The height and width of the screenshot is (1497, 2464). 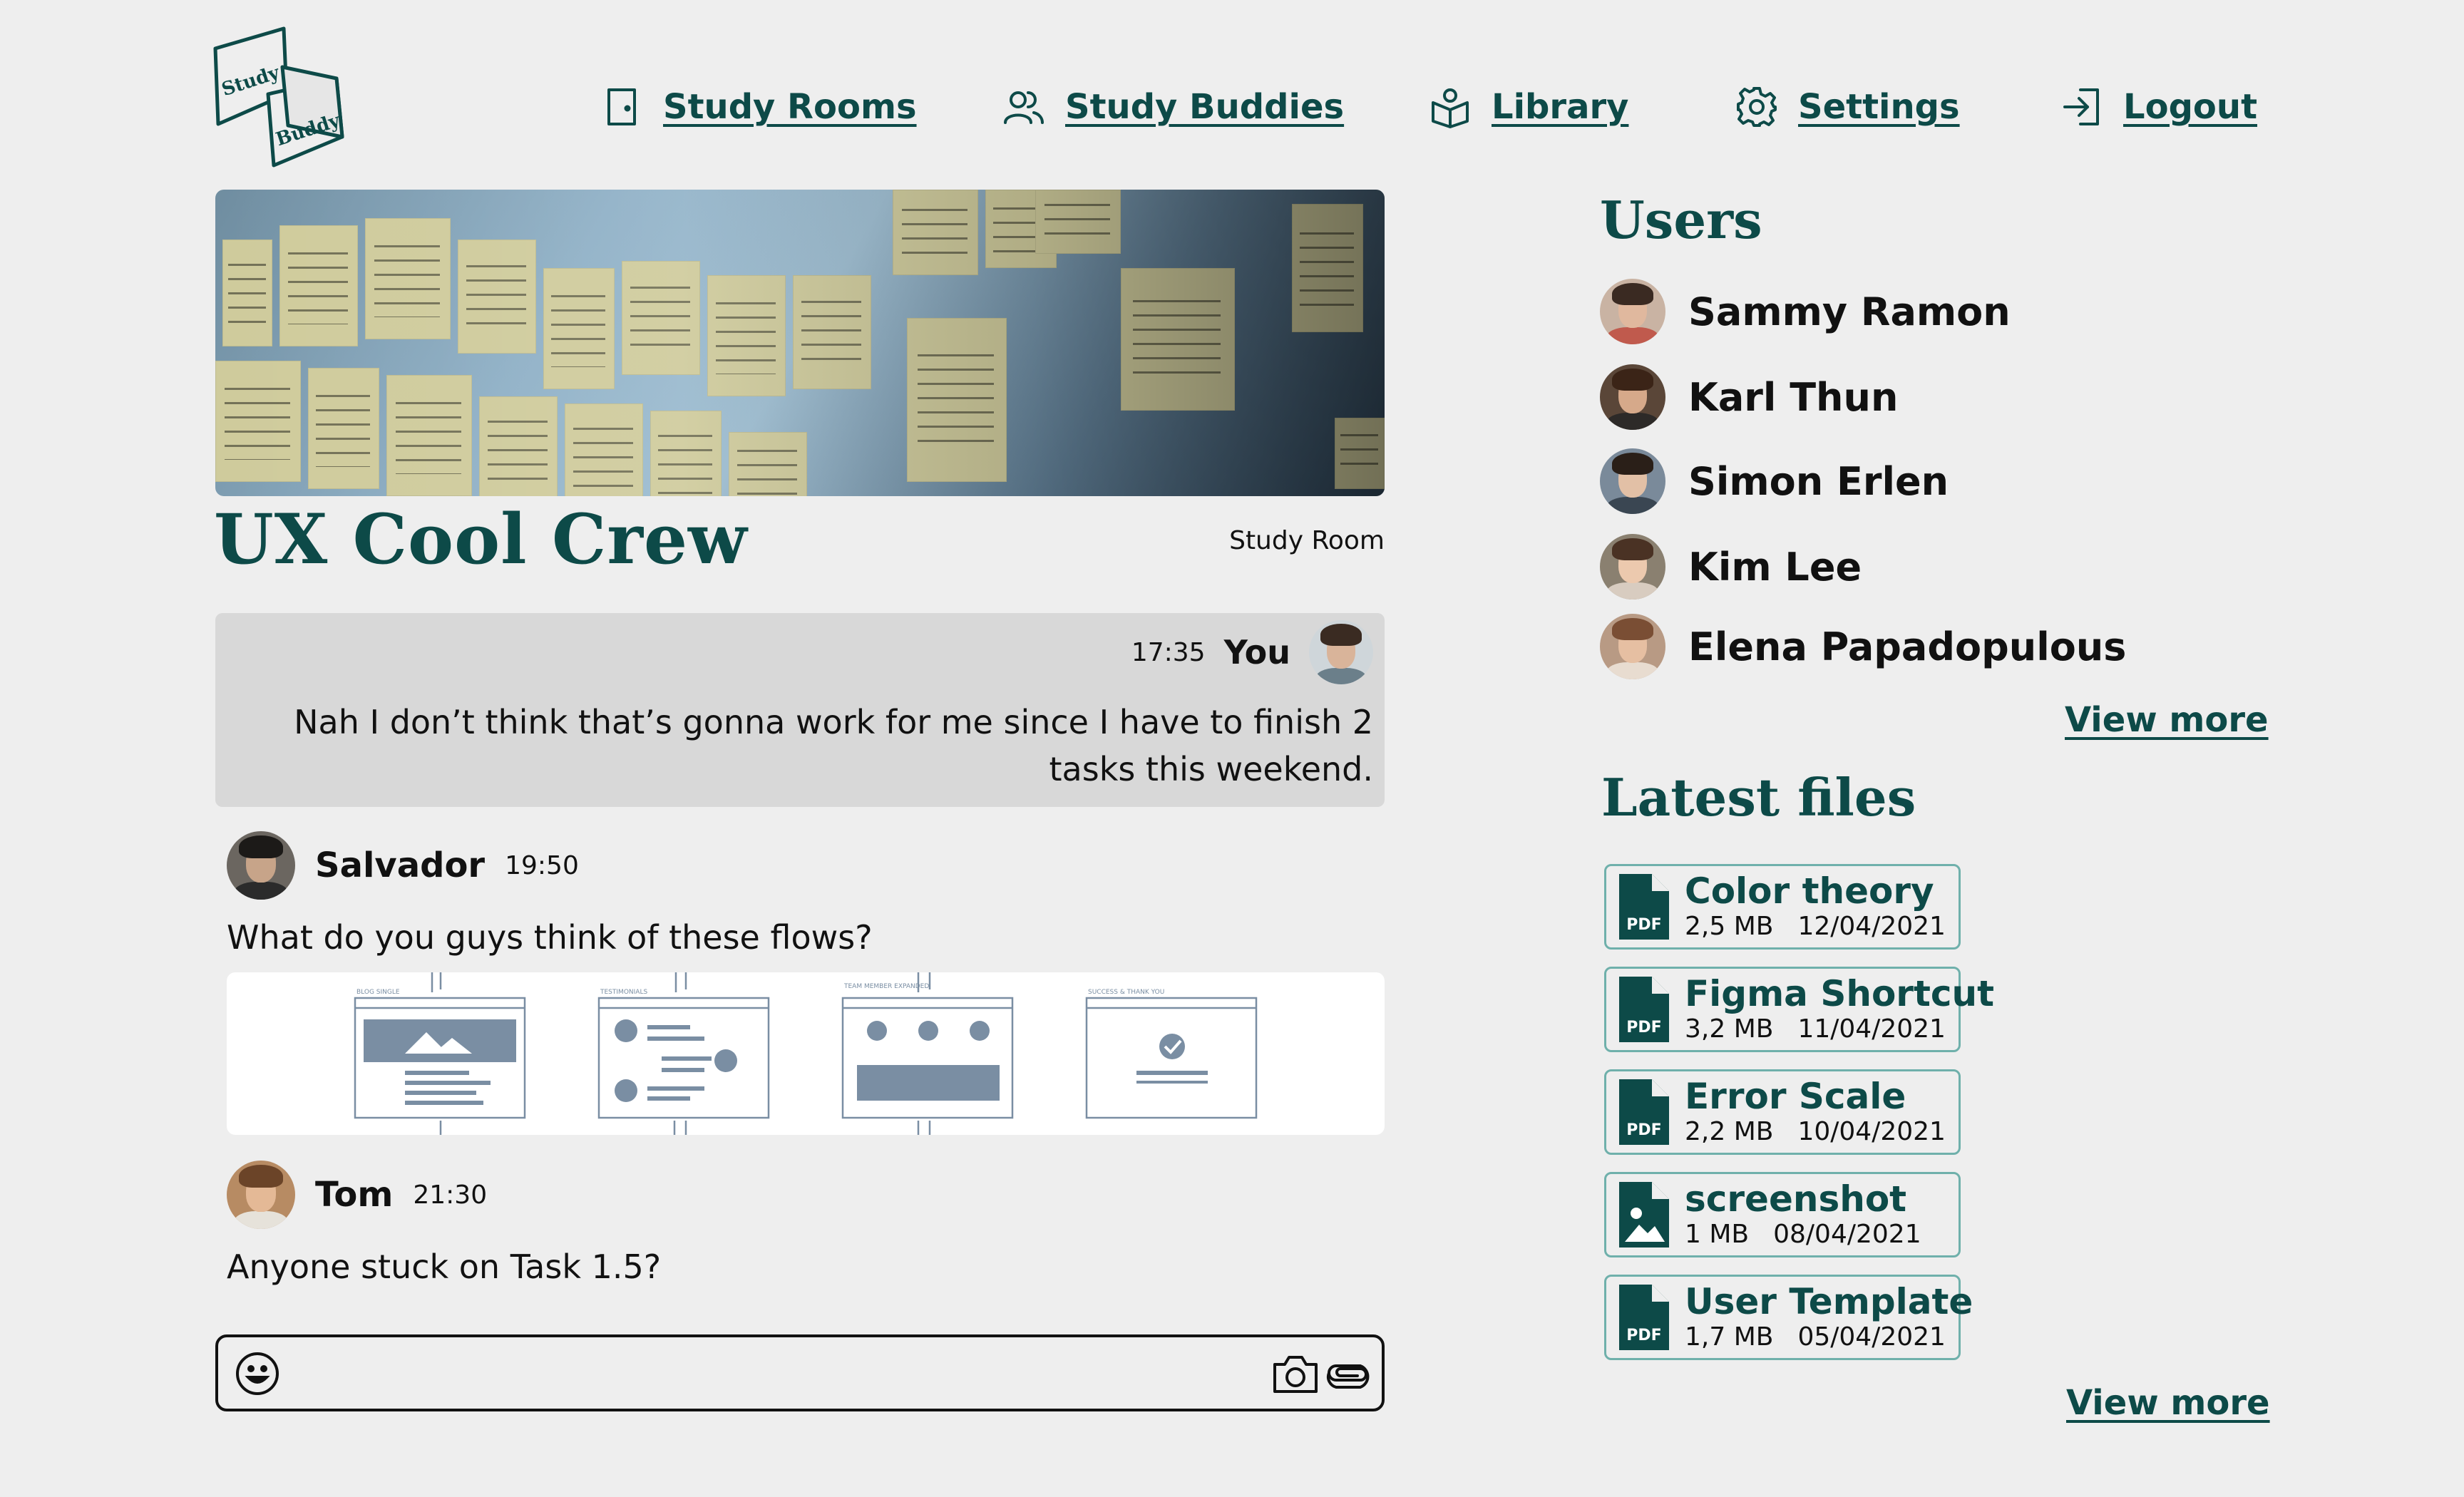 What do you see at coordinates (1024, 107) in the screenshot?
I see `users-icon` at bounding box center [1024, 107].